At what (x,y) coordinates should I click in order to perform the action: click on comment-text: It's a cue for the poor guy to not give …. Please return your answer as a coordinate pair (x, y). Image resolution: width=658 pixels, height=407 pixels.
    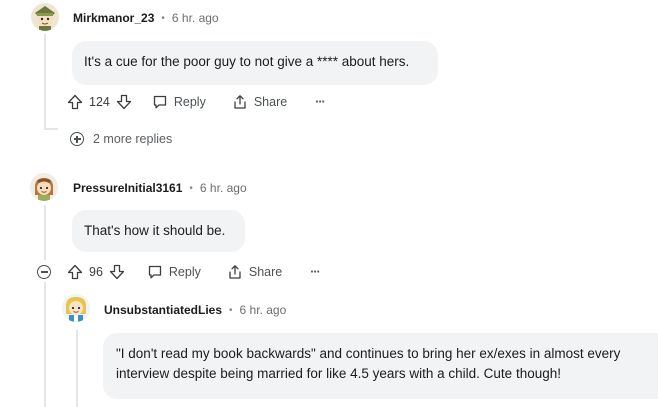
    Looking at the image, I should click on (247, 61).